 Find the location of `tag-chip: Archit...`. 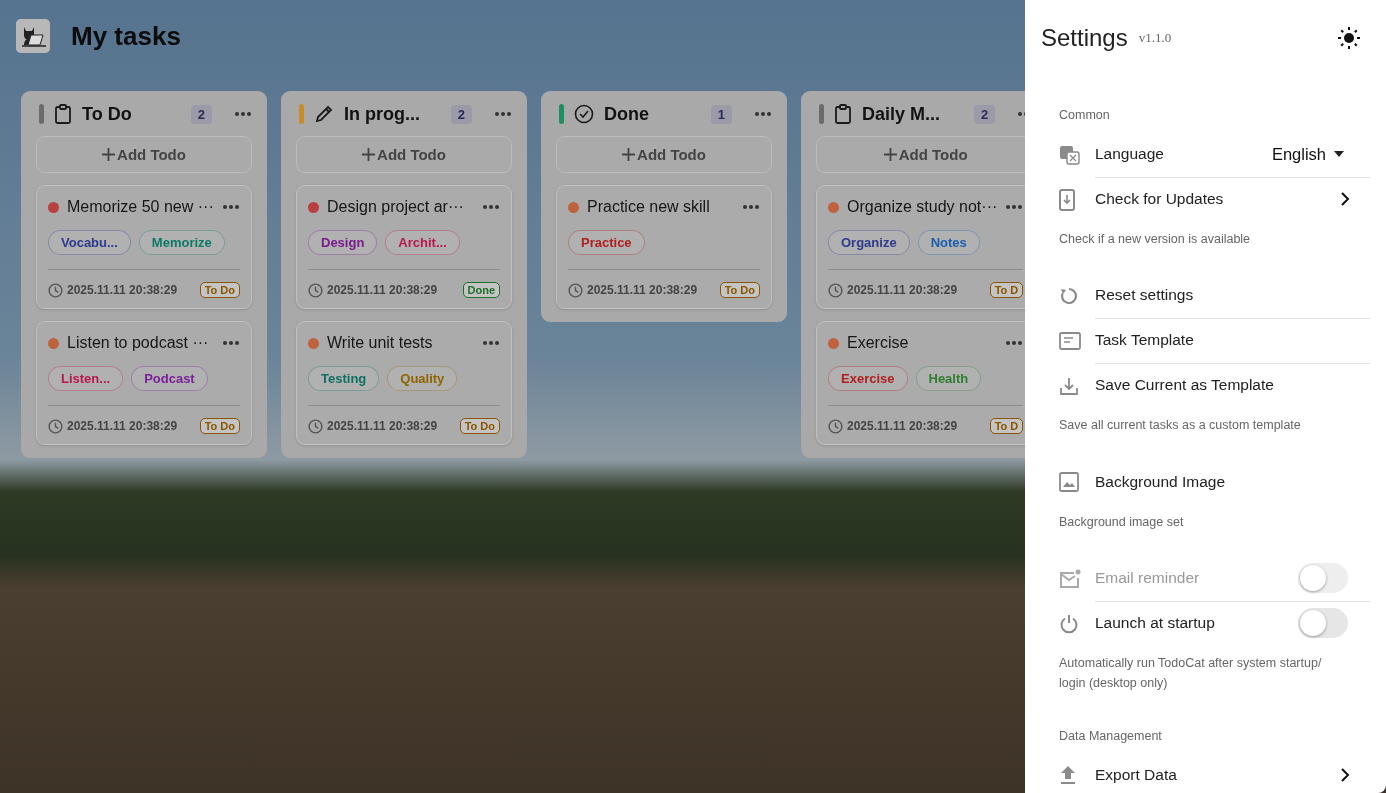

tag-chip: Archit... is located at coordinates (422, 242).